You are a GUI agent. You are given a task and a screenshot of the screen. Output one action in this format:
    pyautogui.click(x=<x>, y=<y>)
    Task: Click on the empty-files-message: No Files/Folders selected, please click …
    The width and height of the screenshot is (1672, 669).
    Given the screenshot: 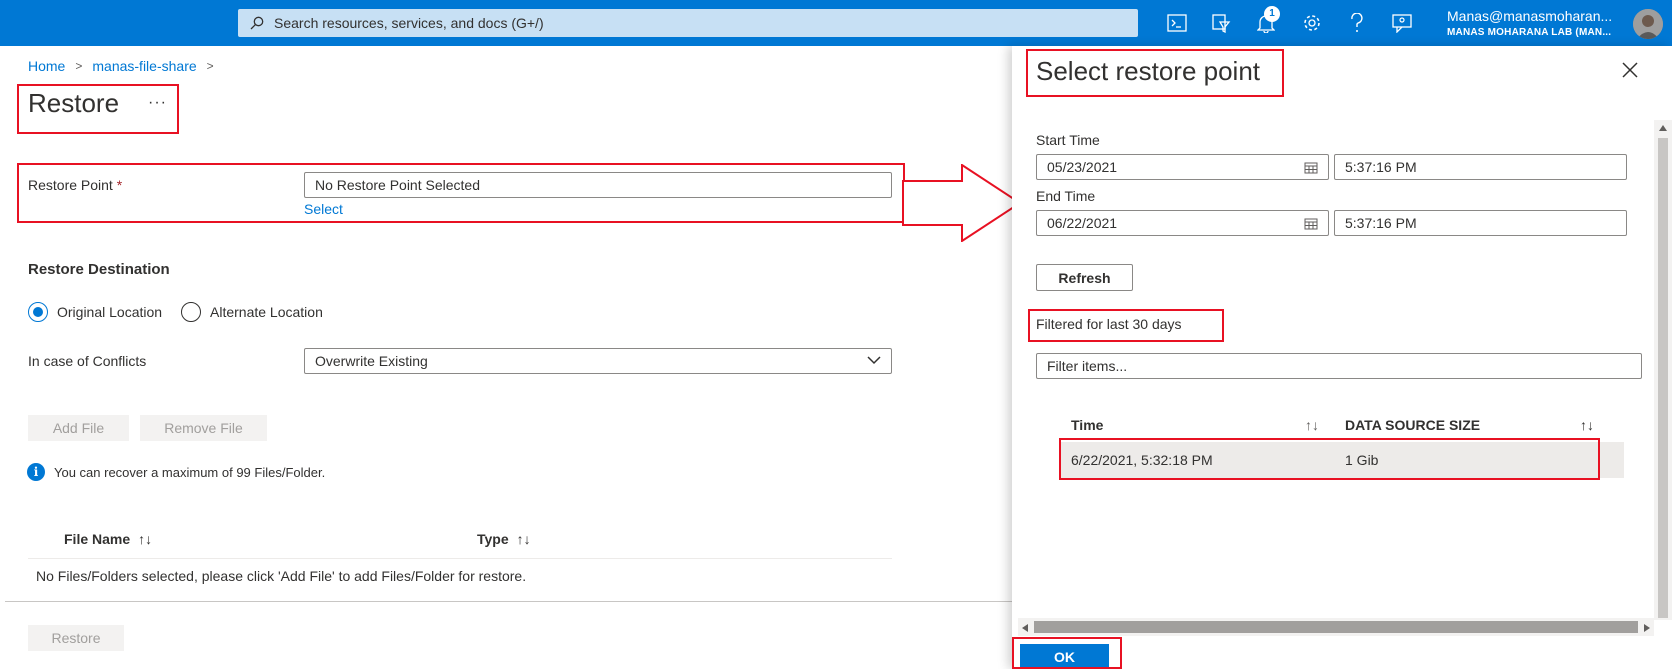 What is the action you would take?
    pyautogui.click(x=281, y=576)
    